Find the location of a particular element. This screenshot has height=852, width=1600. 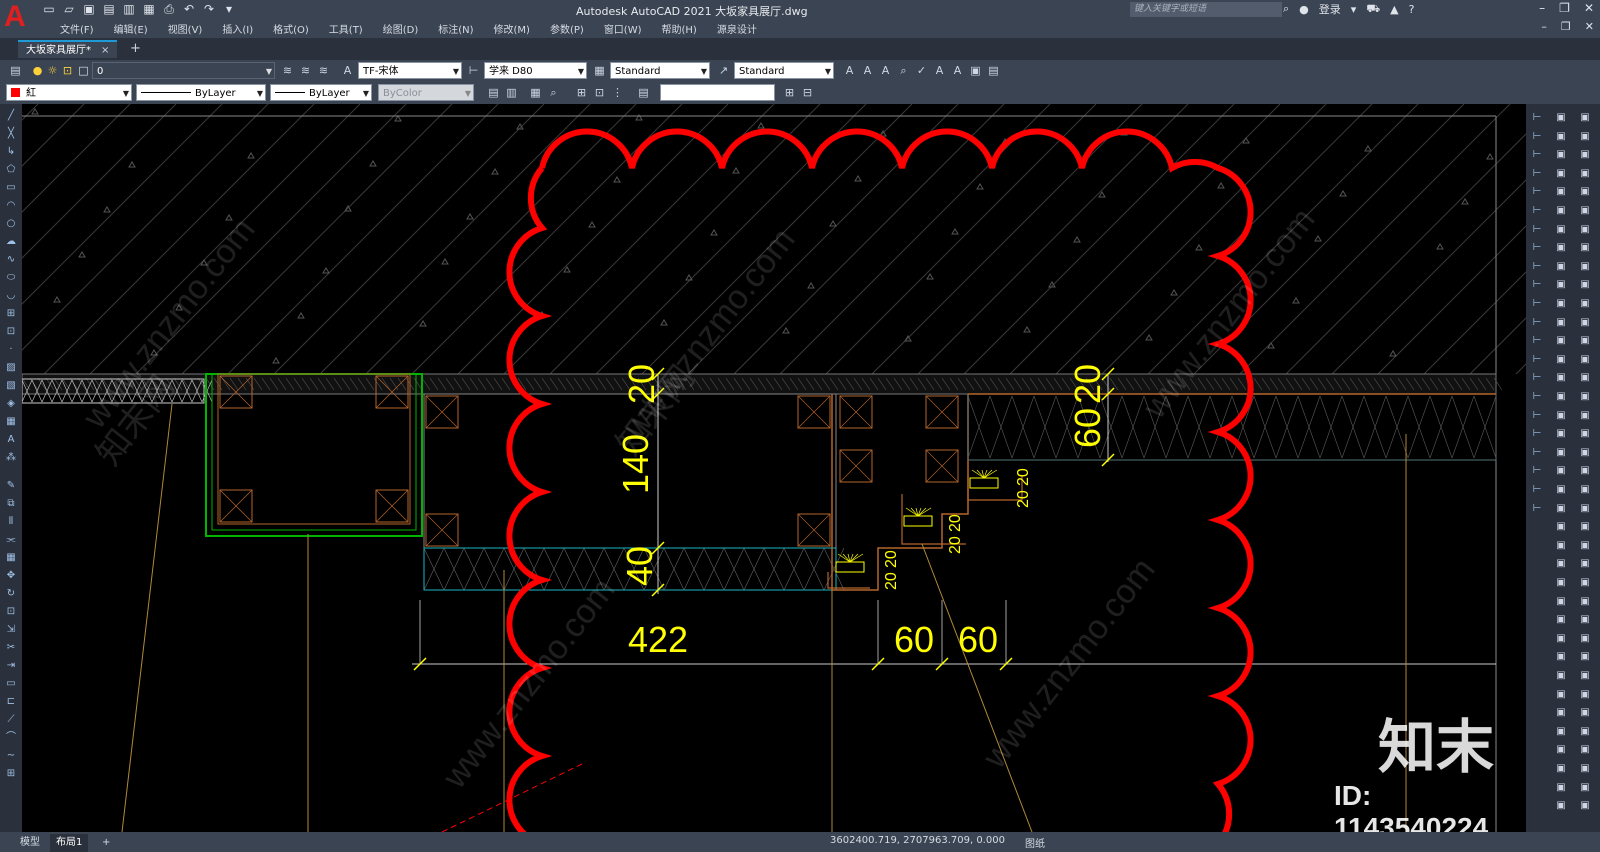

dim-text-40: 40 is located at coordinates (639, 566).